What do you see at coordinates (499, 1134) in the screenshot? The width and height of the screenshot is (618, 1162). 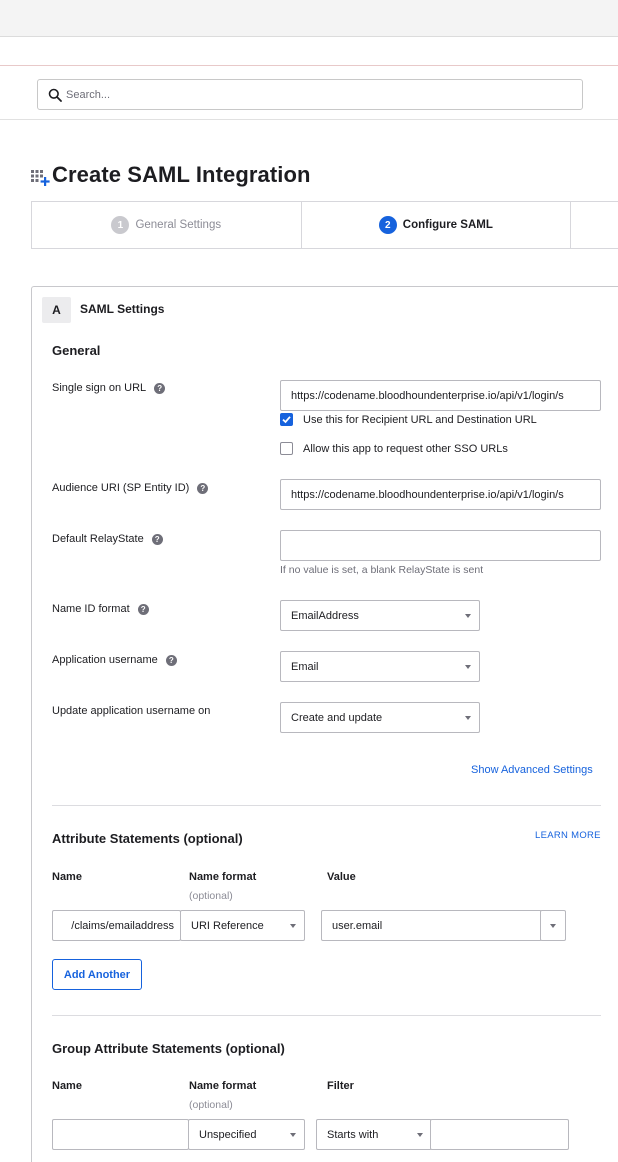 I see `group-filter-input` at bounding box center [499, 1134].